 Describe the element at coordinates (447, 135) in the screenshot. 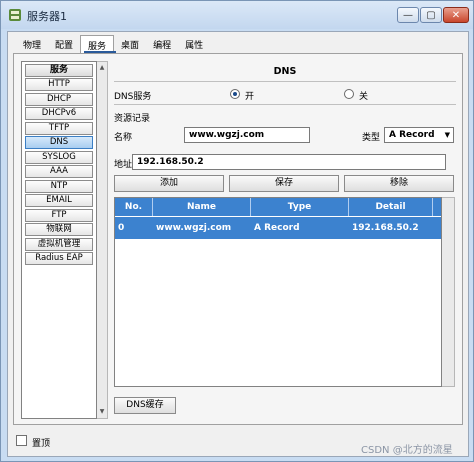

I see `chevron-down-icon: ▼` at that location.